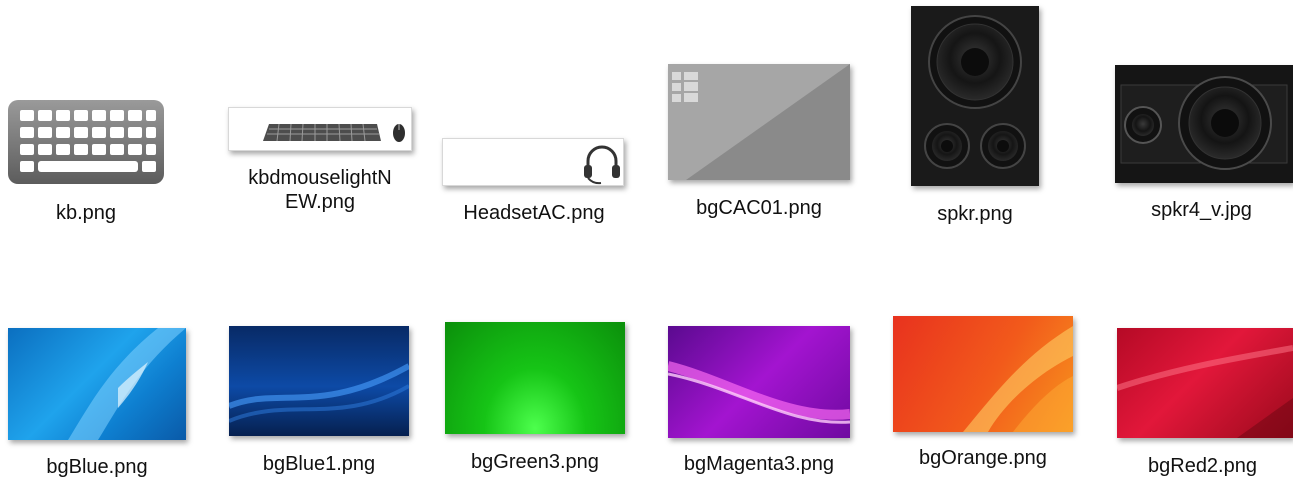 This screenshot has height=480, width=1293. Describe the element at coordinates (1205, 383) in the screenshot. I see `red-wallpaper-thumbnail` at that location.